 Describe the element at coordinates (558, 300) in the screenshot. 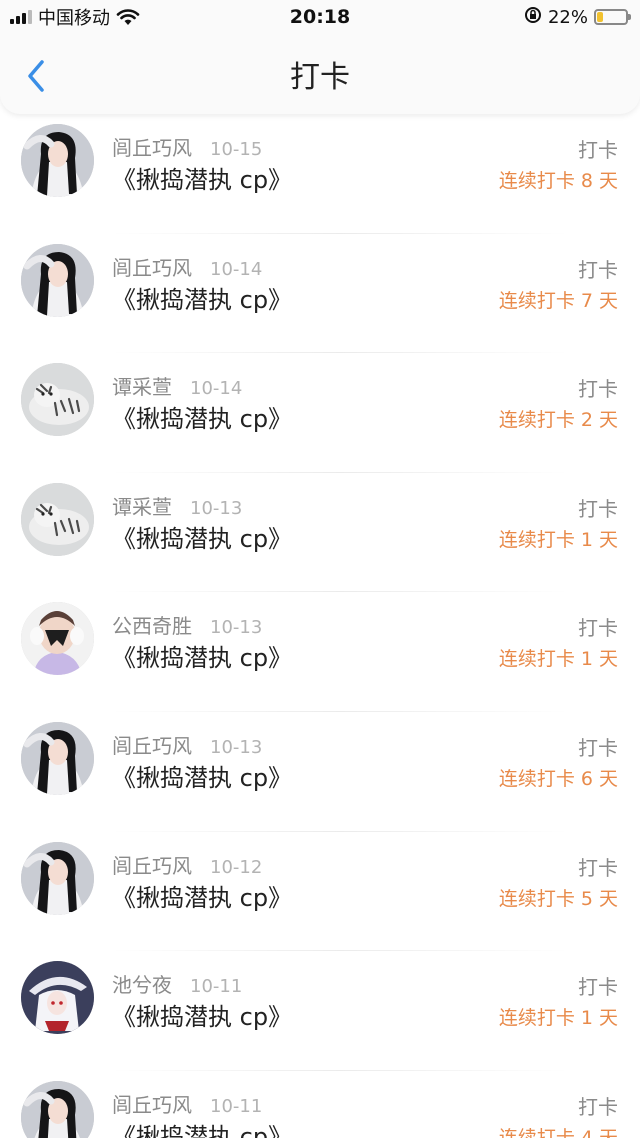

I see `streak-label: 连续打卡 7 天` at that location.